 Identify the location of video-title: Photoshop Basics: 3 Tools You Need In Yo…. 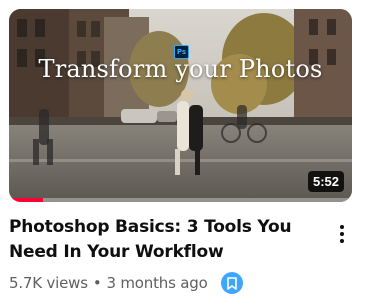
(164, 240).